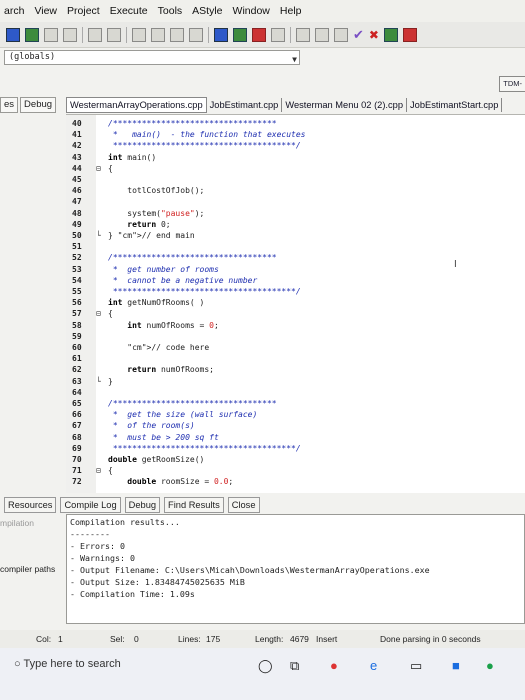  I want to click on code-line: 66 * get the size (wall surface), so click(295, 415).